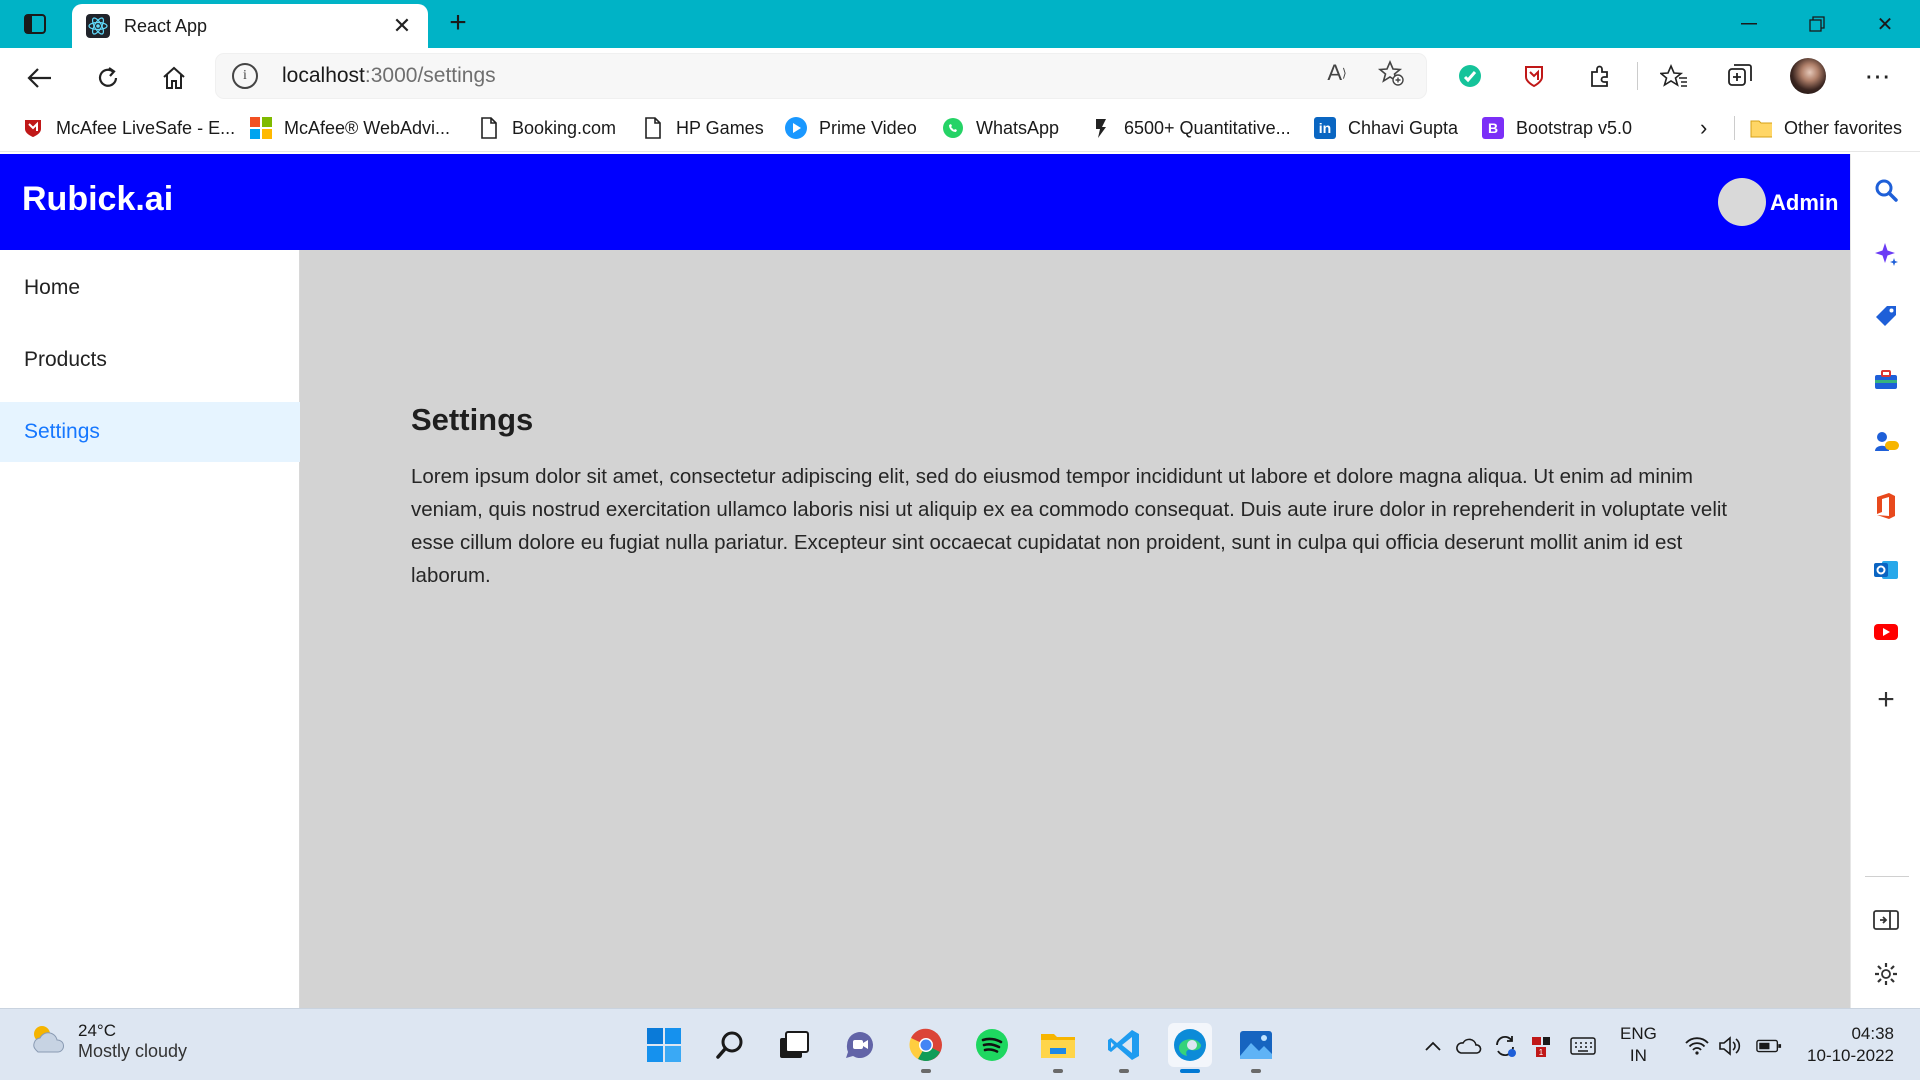 The height and width of the screenshot is (1080, 1920). I want to click on site-info-icon: i, so click(245, 76).